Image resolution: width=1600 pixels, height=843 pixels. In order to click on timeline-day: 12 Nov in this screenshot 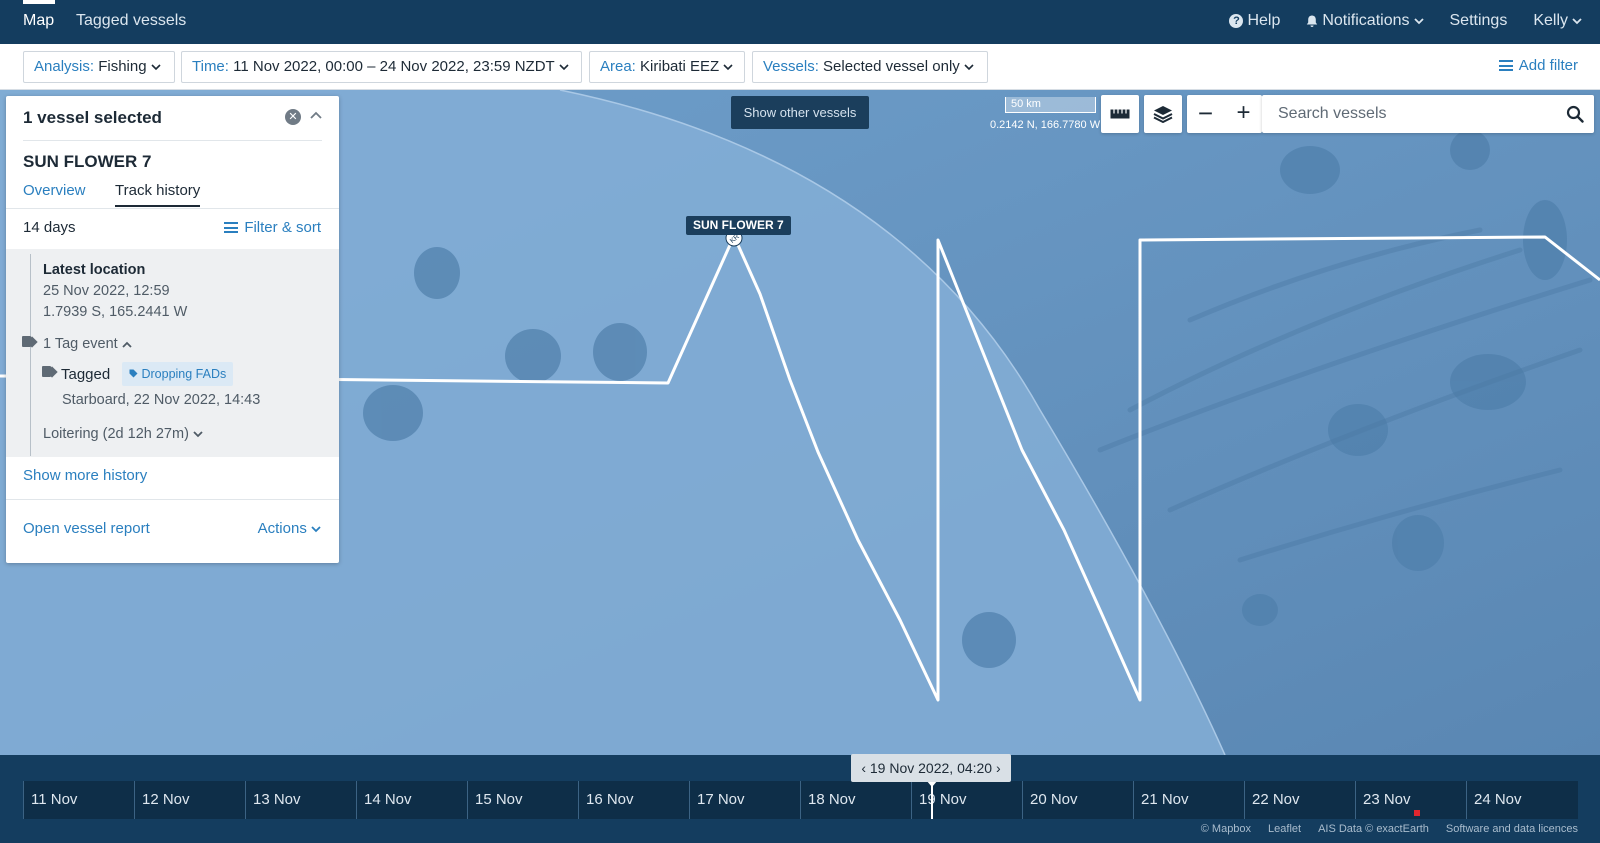, I will do `click(189, 800)`.